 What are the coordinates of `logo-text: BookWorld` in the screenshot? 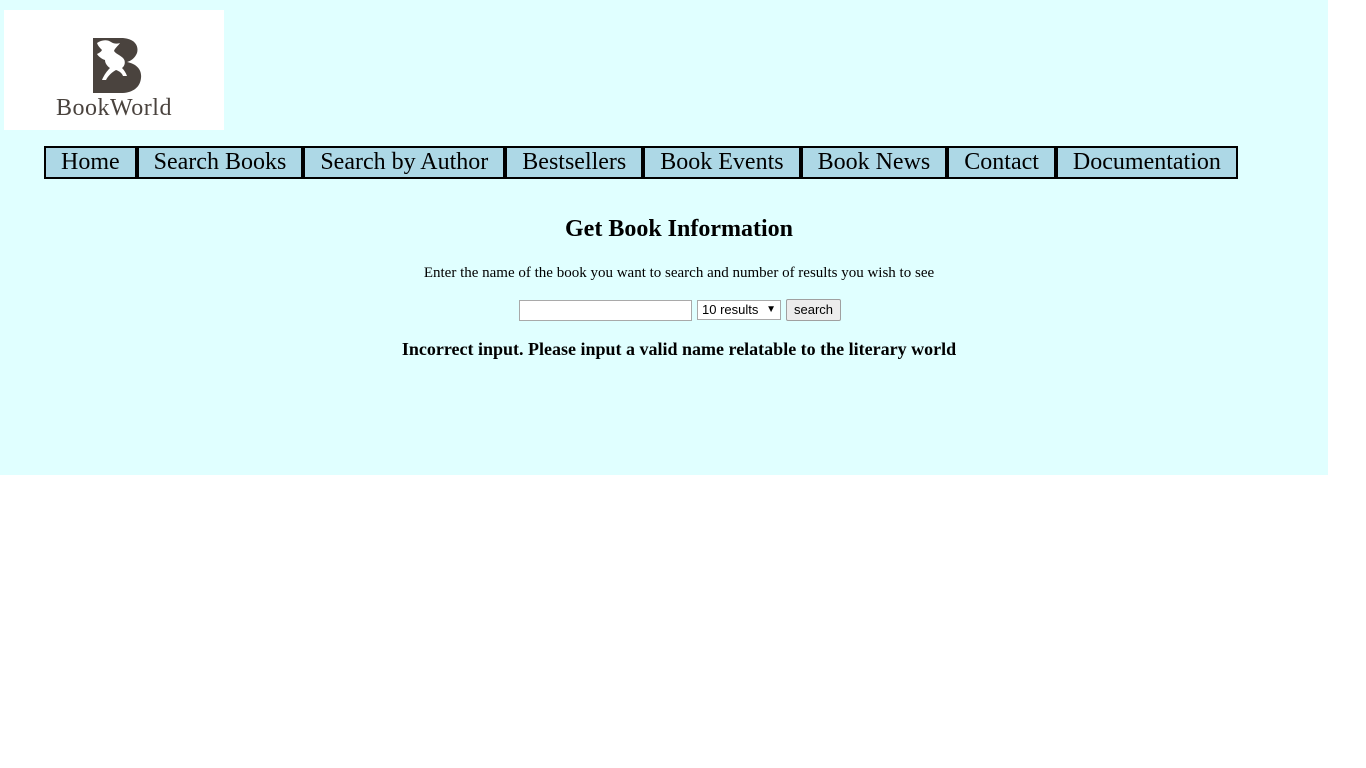 It's located at (114, 108).